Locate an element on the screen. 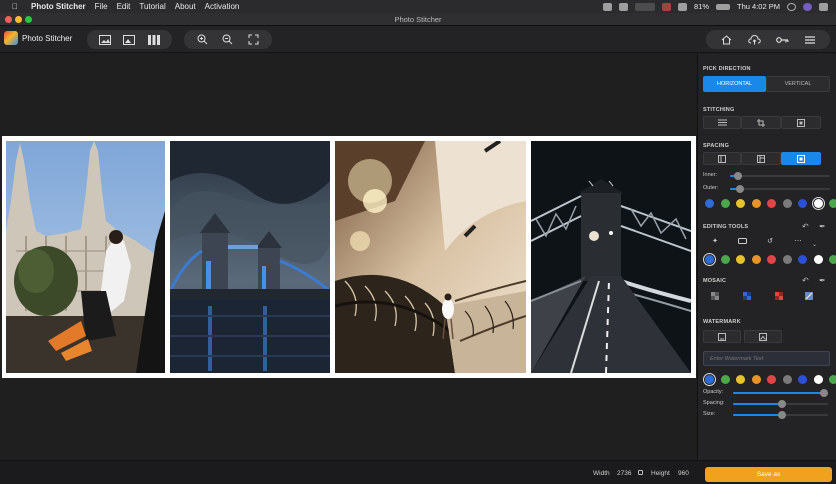  opacity-slider is located at coordinates (780, 393).